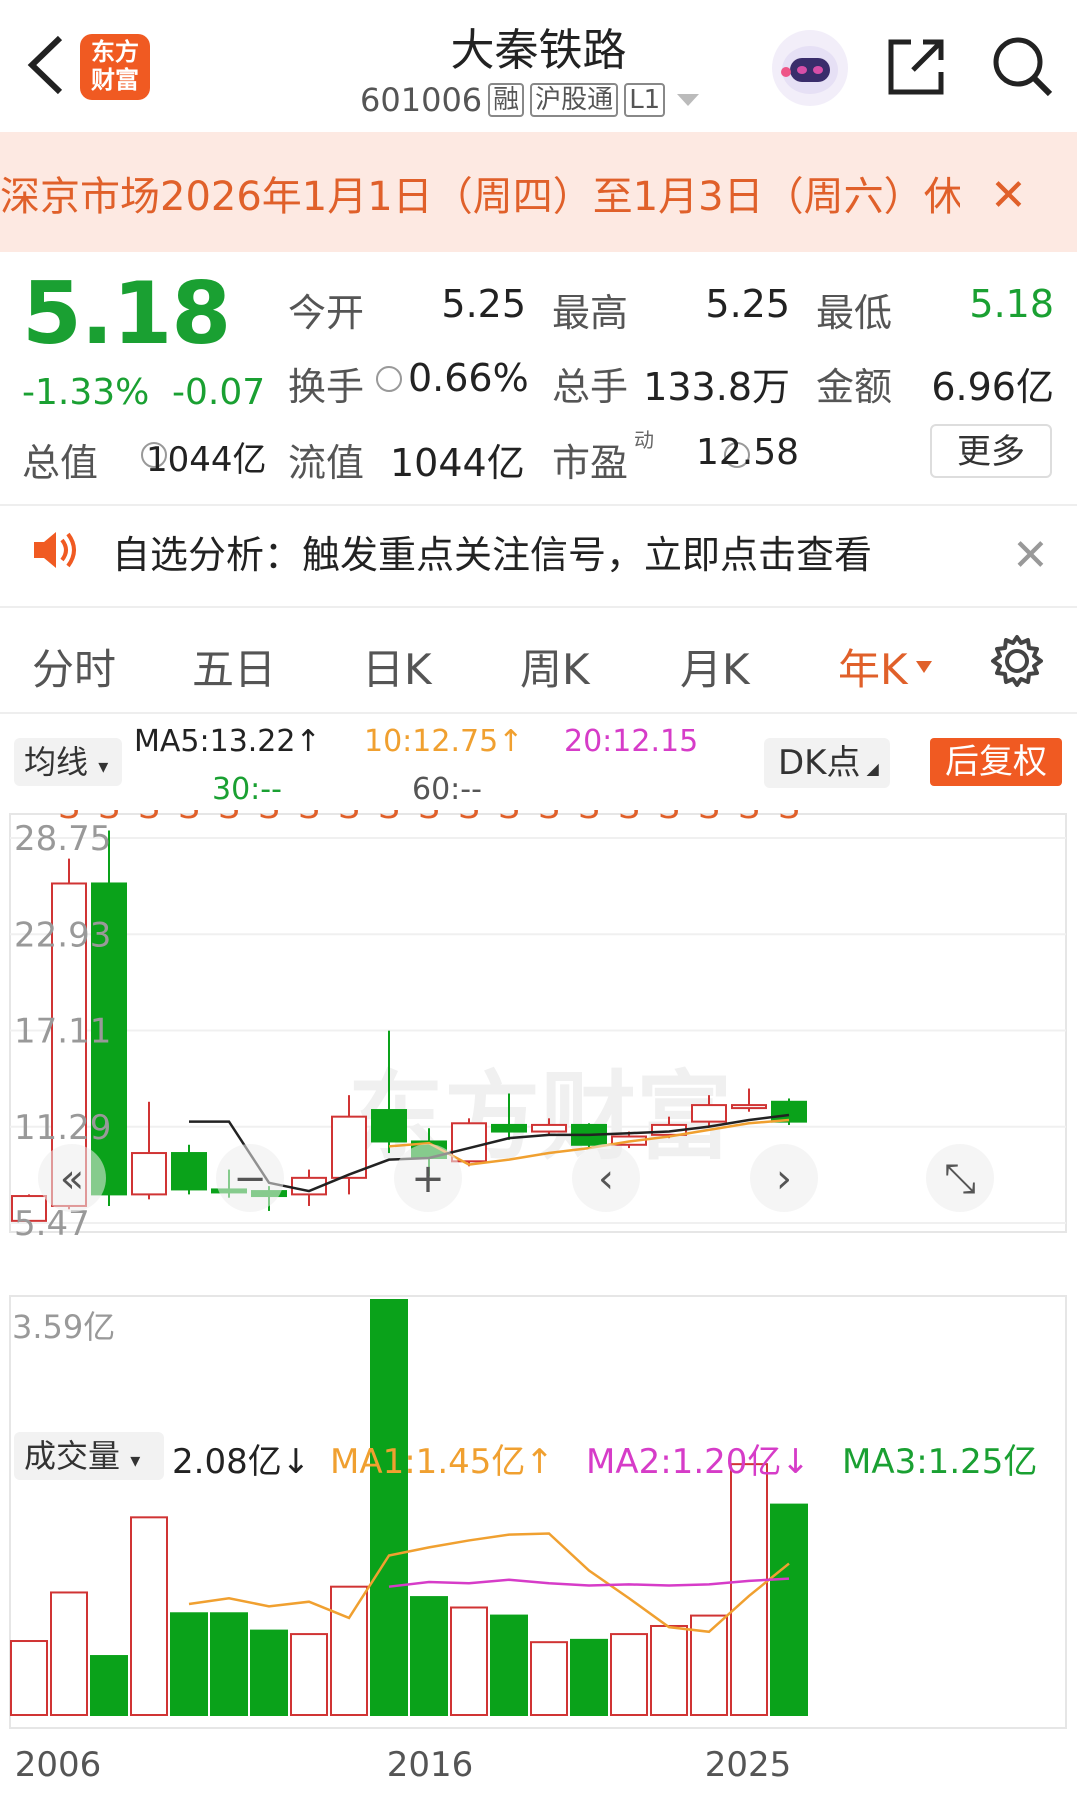 The width and height of the screenshot is (1077, 1810). I want to click on robot-assistant-icon, so click(810, 68).